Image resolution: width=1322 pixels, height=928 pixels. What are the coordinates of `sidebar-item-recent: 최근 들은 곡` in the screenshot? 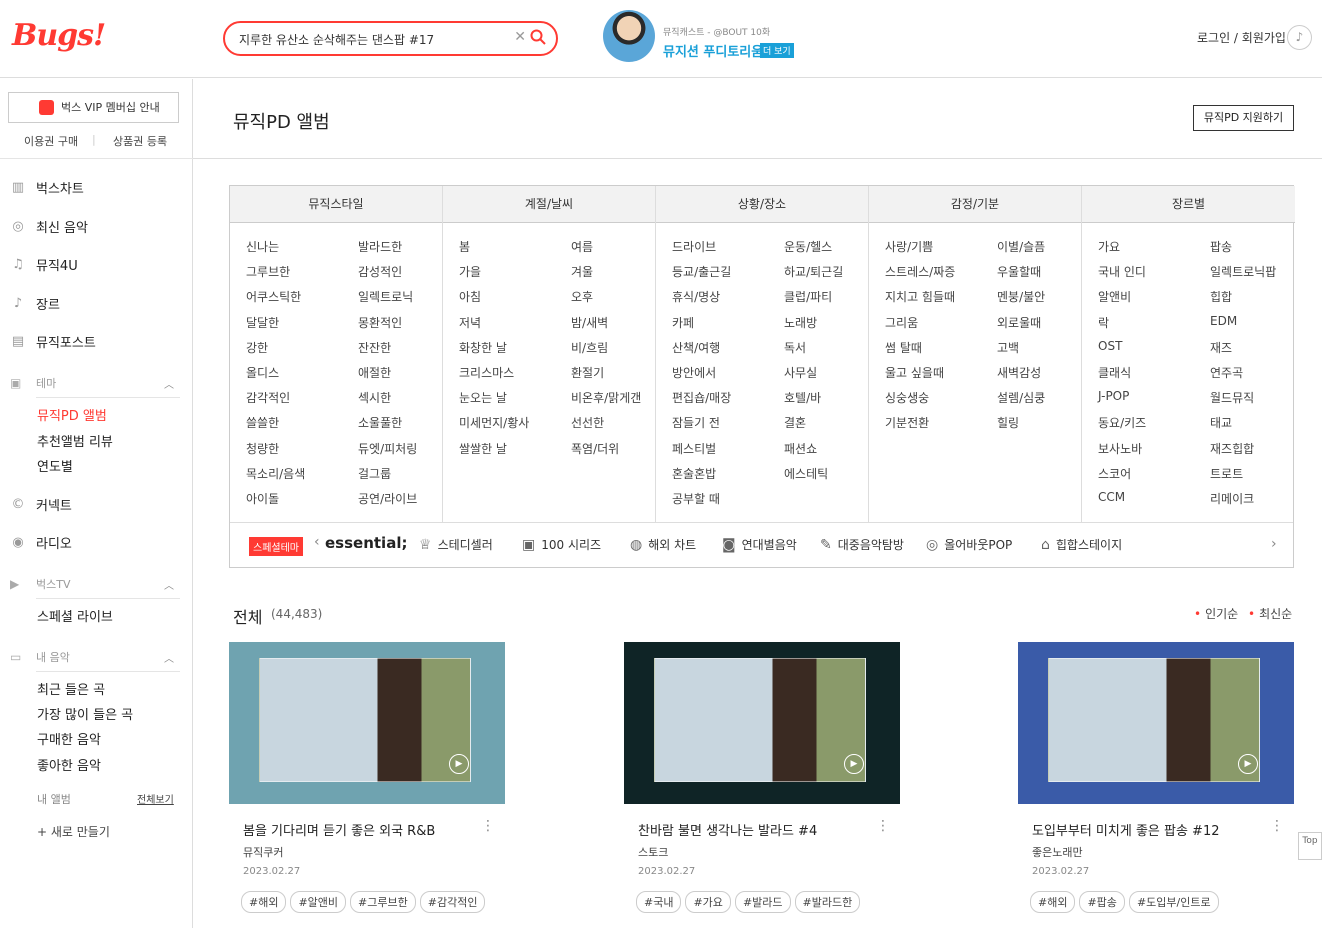 It's located at (71, 688).